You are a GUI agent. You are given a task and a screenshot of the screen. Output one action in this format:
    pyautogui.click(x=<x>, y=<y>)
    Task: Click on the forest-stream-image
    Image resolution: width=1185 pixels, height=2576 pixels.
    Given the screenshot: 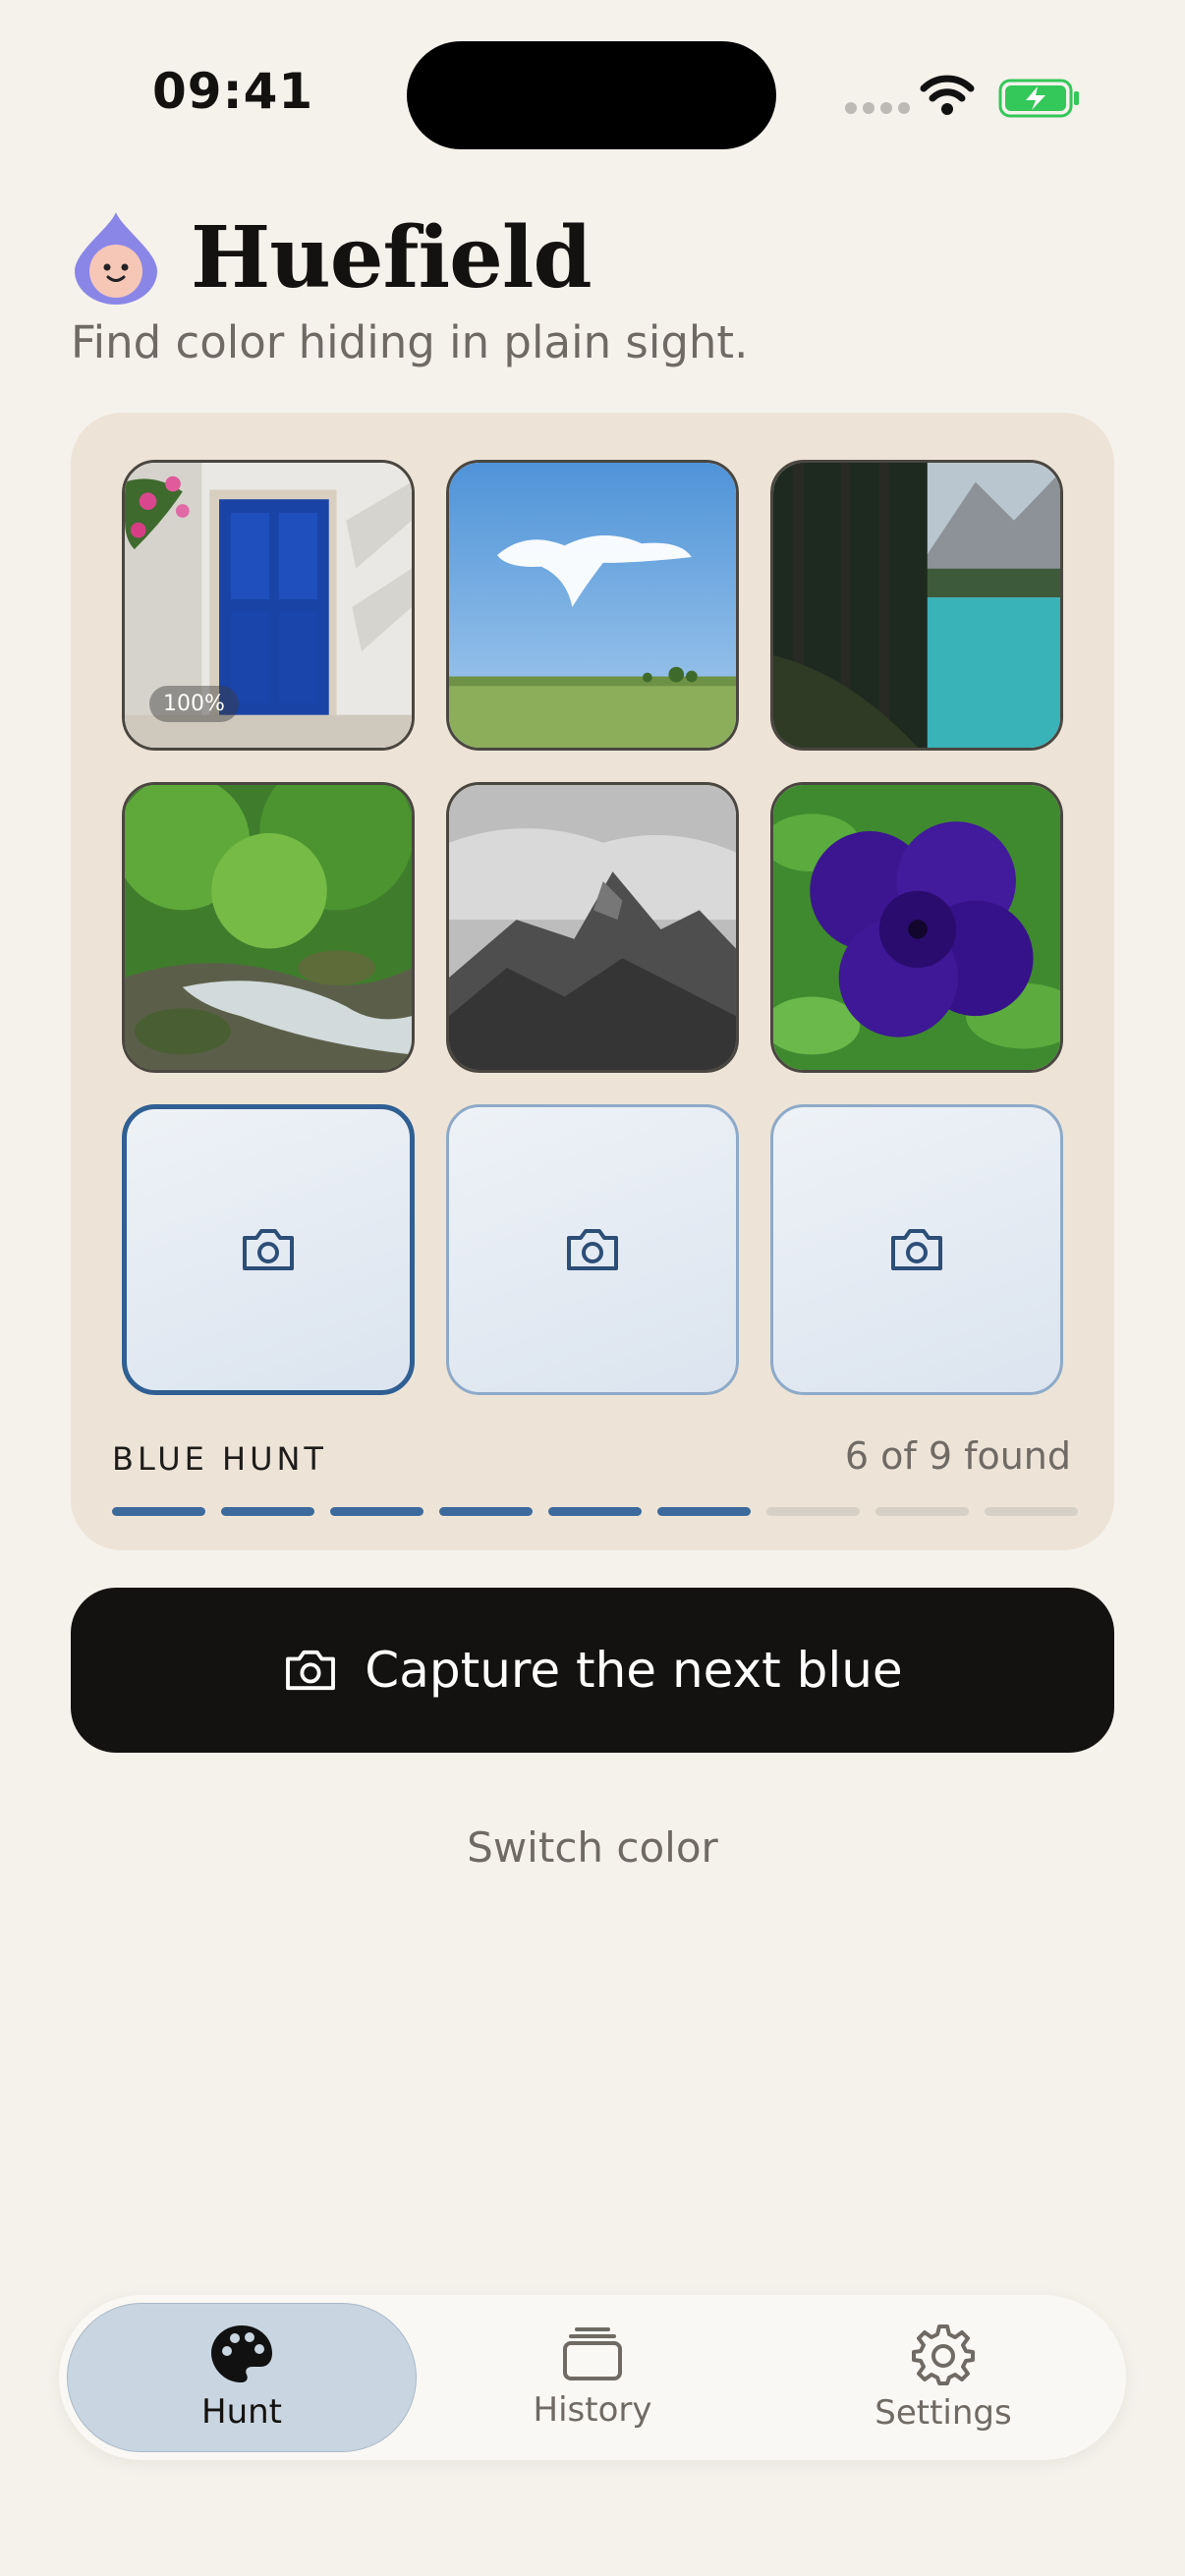 What is the action you would take?
    pyautogui.click(x=268, y=927)
    